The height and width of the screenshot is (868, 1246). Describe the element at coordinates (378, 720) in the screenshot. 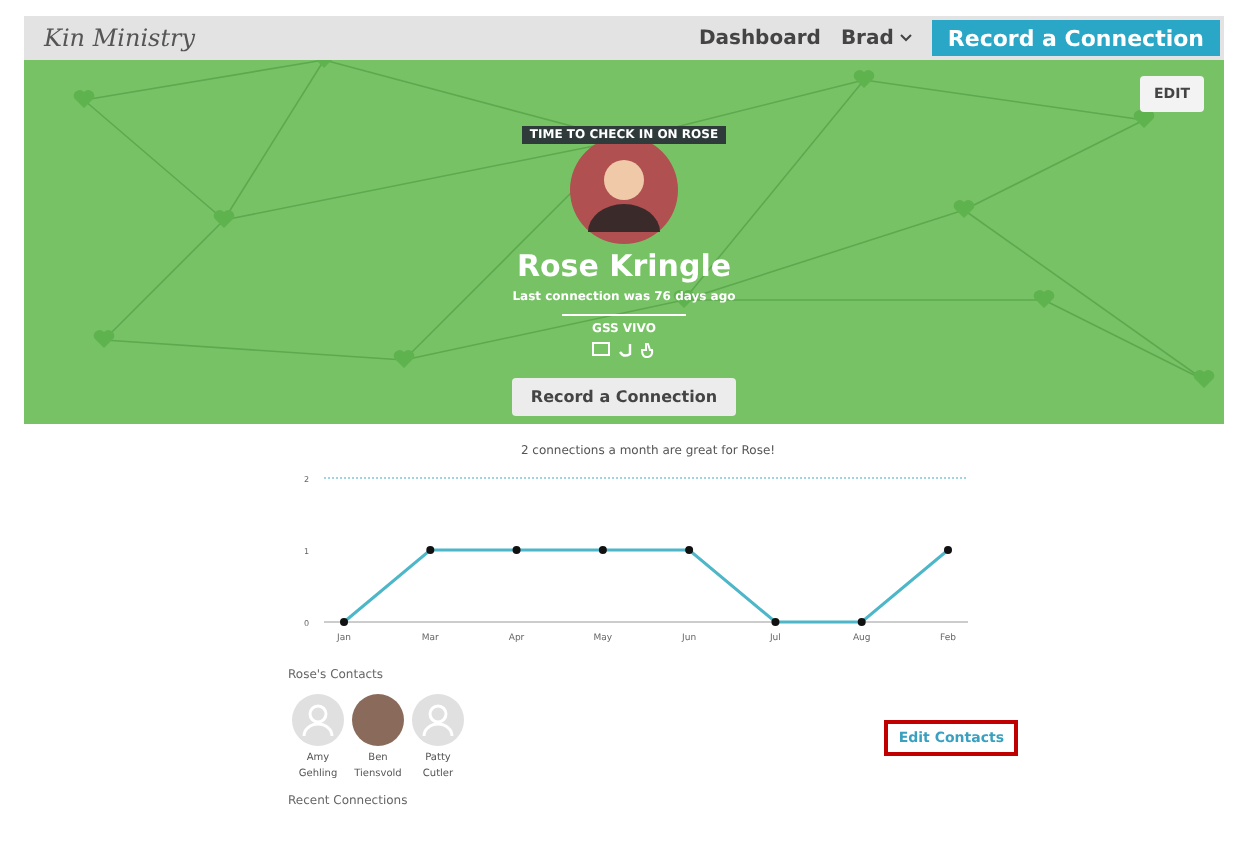

I see `photo-placeholder` at that location.